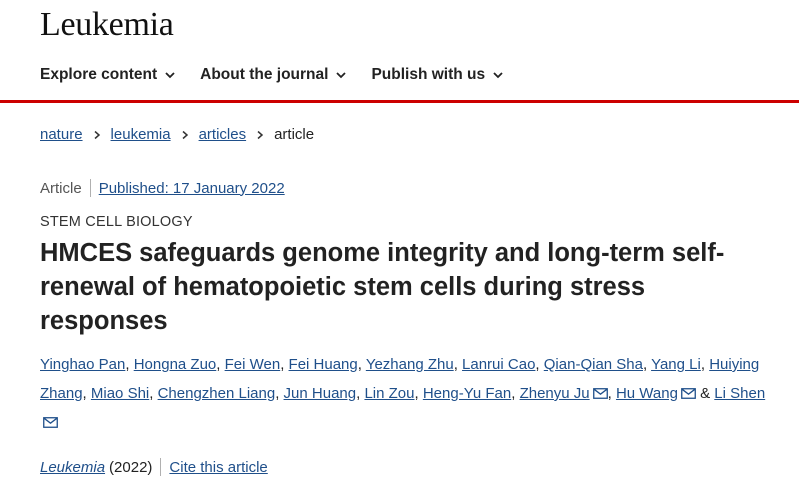 The width and height of the screenshot is (799, 486). I want to click on author-link: Lin Zou, so click(389, 393).